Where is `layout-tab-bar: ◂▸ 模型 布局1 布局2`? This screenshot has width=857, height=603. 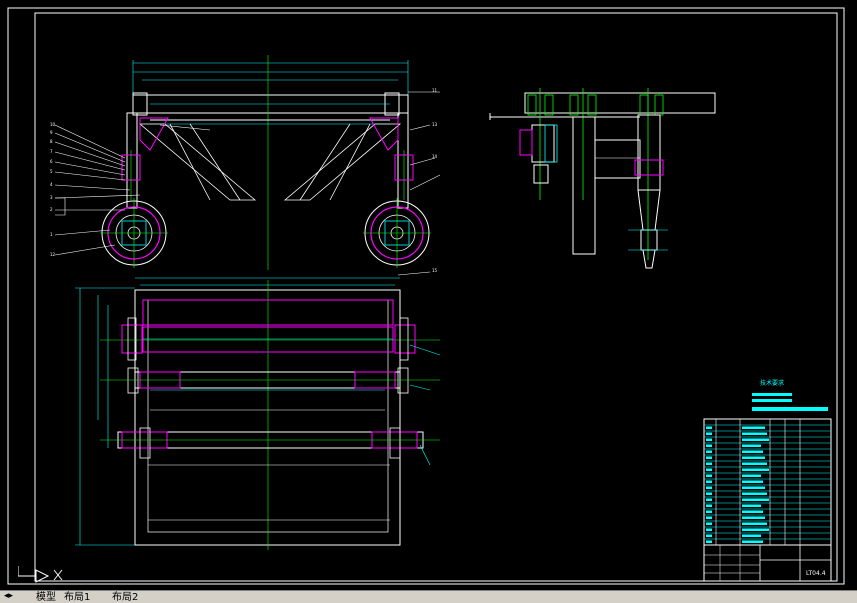
layout-tab-bar: ◂▸ 模型 布局1 布局2 is located at coordinates (428, 596).